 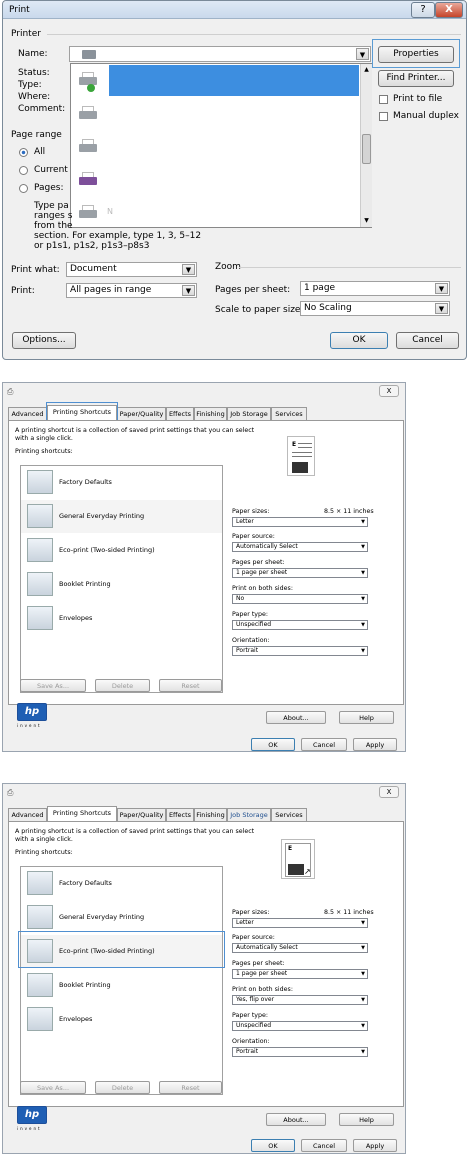 I want to click on preview-line, so click(x=302, y=456).